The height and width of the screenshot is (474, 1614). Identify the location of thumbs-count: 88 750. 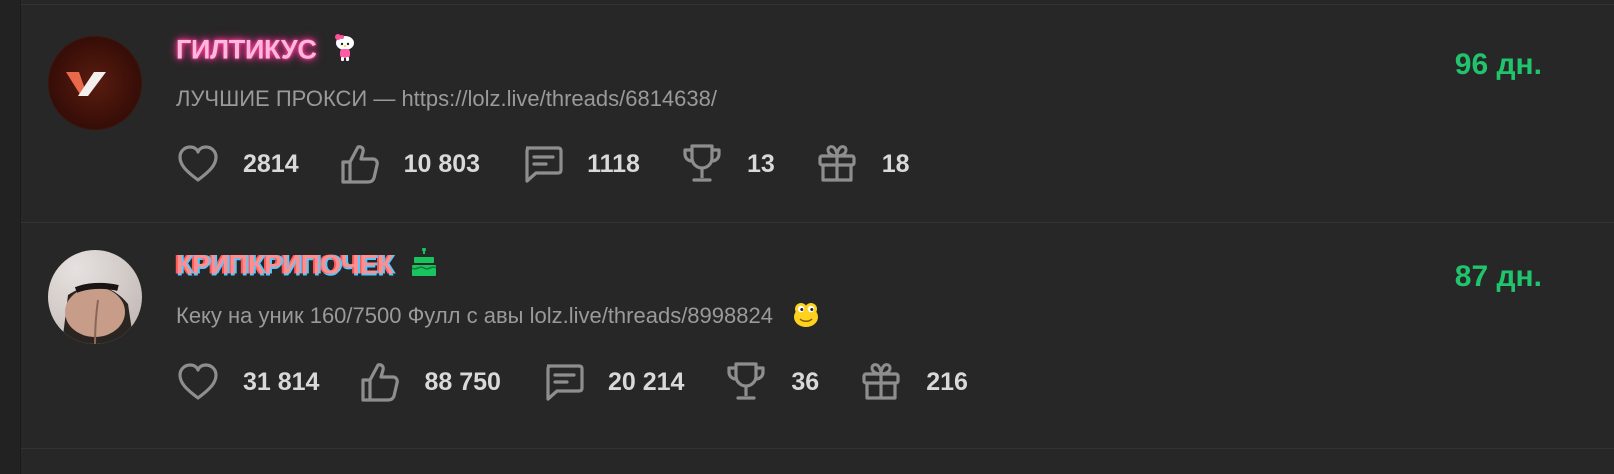
(462, 381).